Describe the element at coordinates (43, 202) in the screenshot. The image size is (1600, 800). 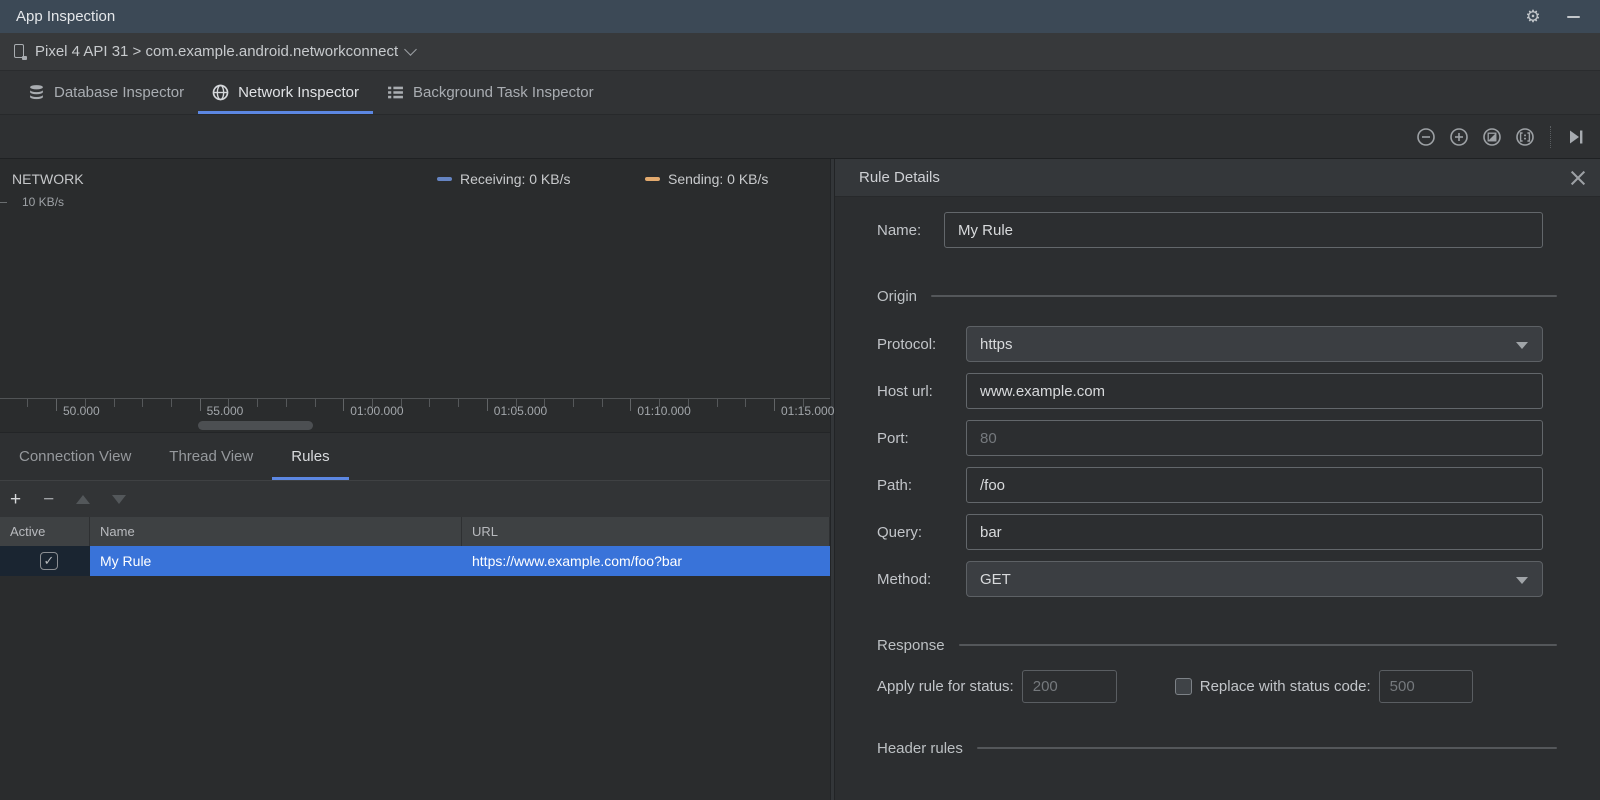
I see `y-axis-label: 10 KB/s` at that location.